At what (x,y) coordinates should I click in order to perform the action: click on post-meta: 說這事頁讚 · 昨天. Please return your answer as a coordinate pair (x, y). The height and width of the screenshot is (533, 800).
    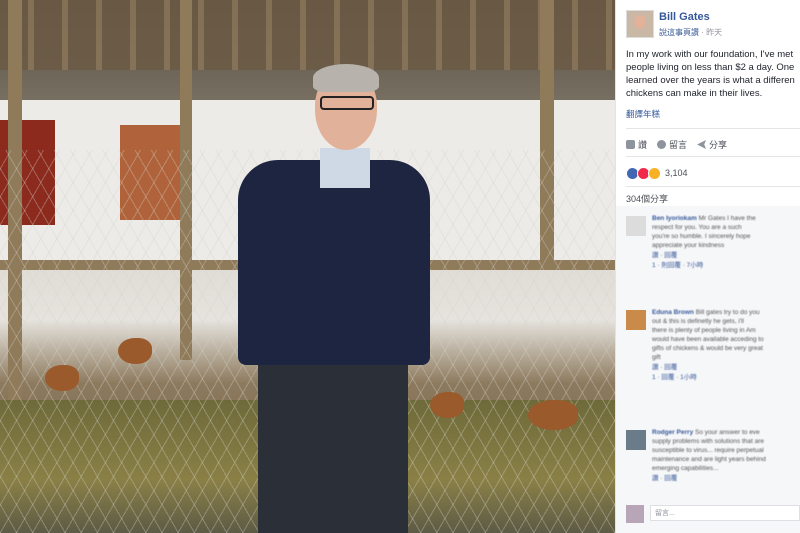
    Looking at the image, I should click on (690, 32).